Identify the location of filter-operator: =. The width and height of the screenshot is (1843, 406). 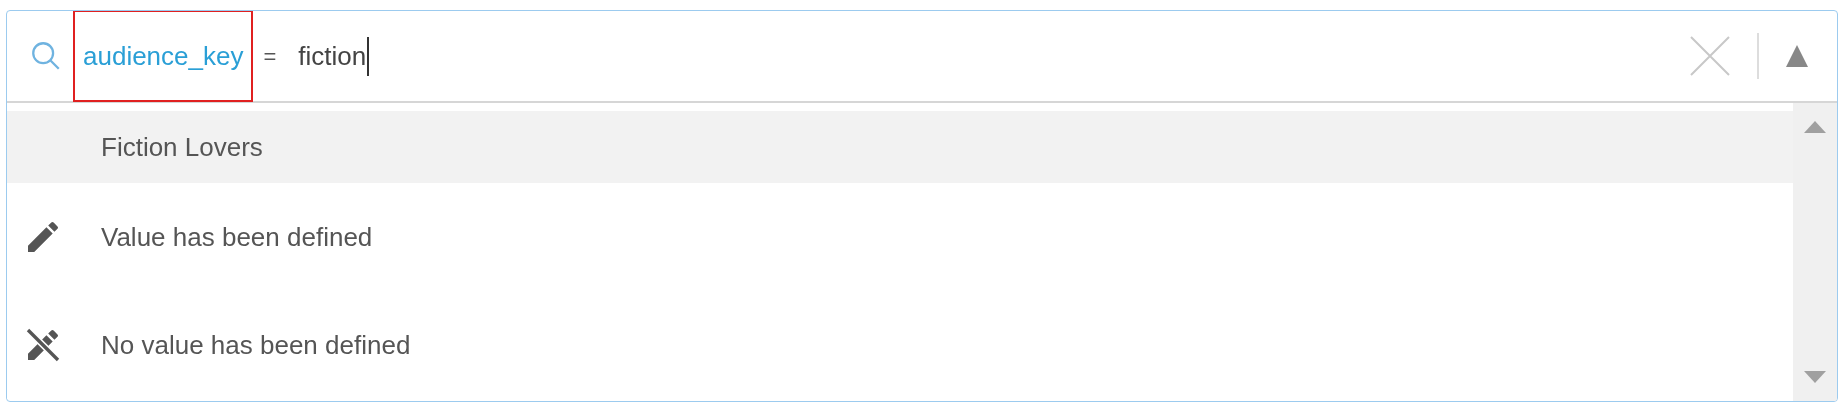
(270, 56).